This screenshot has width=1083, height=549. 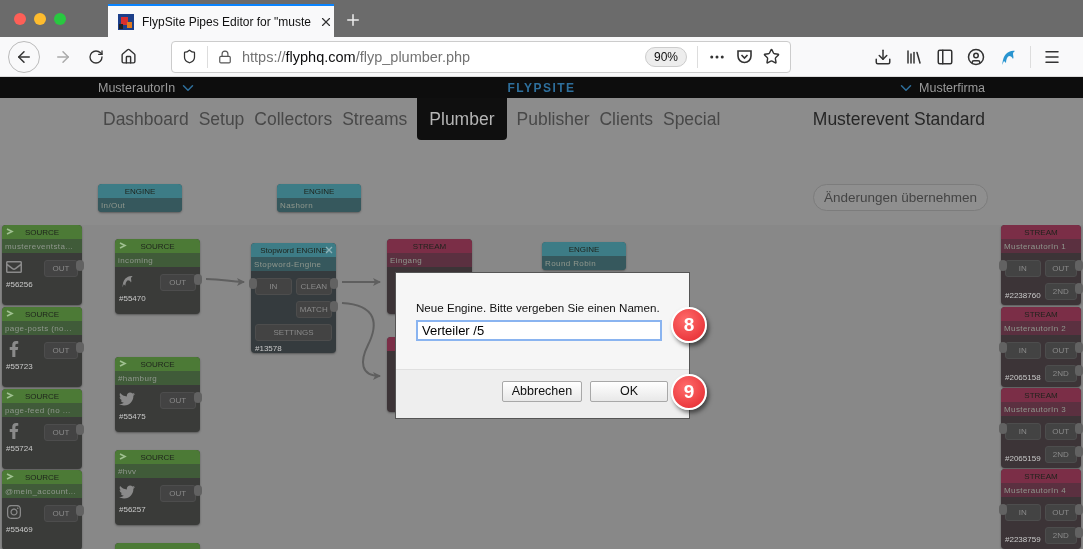 I want to click on node-title: Stopword ENGINE, so click(x=293, y=250).